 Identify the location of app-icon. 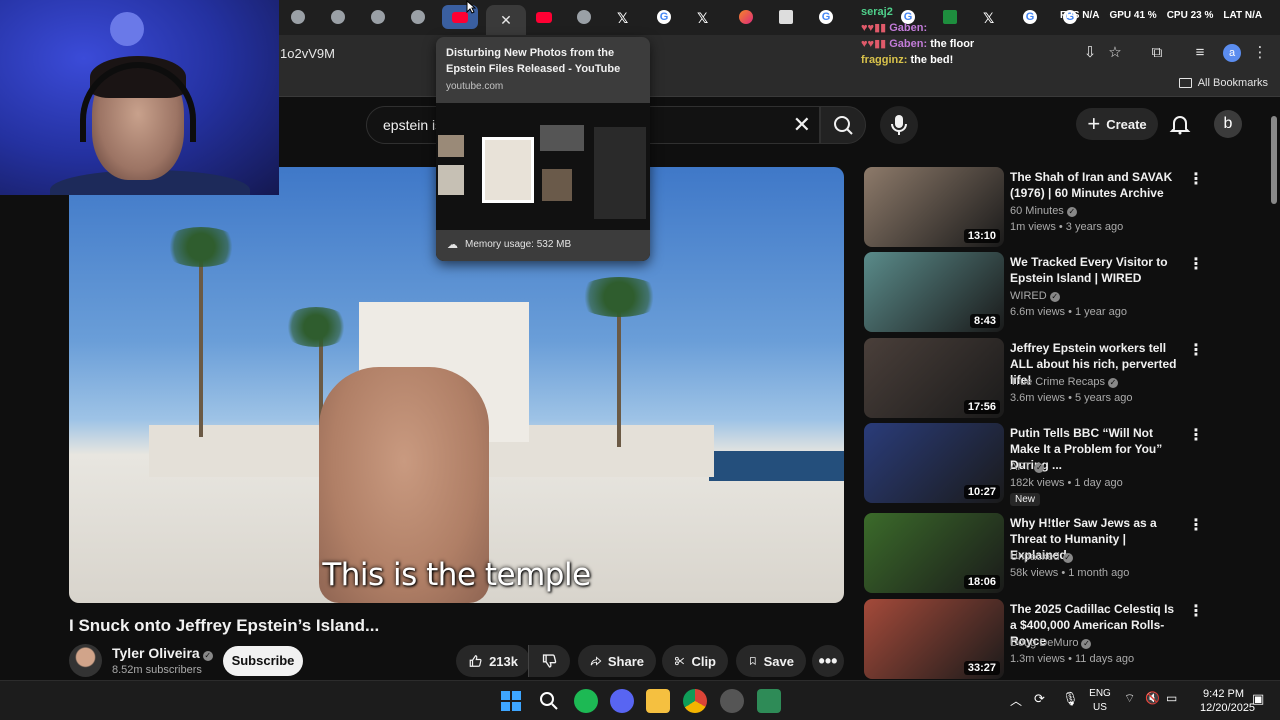
(746, 17).